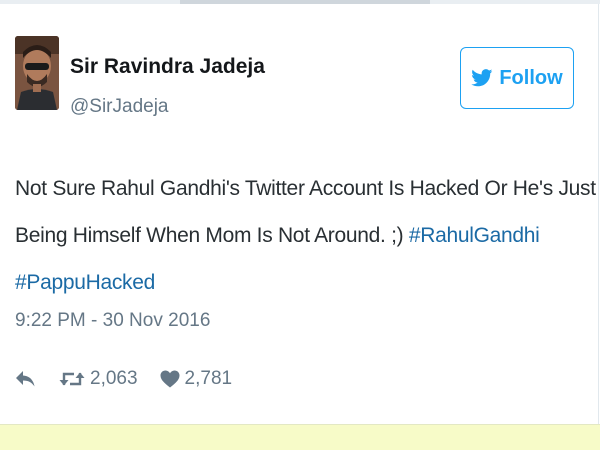 The height and width of the screenshot is (450, 600). Describe the element at coordinates (300, 437) in the screenshot. I see `bottom-highlight-band` at that location.